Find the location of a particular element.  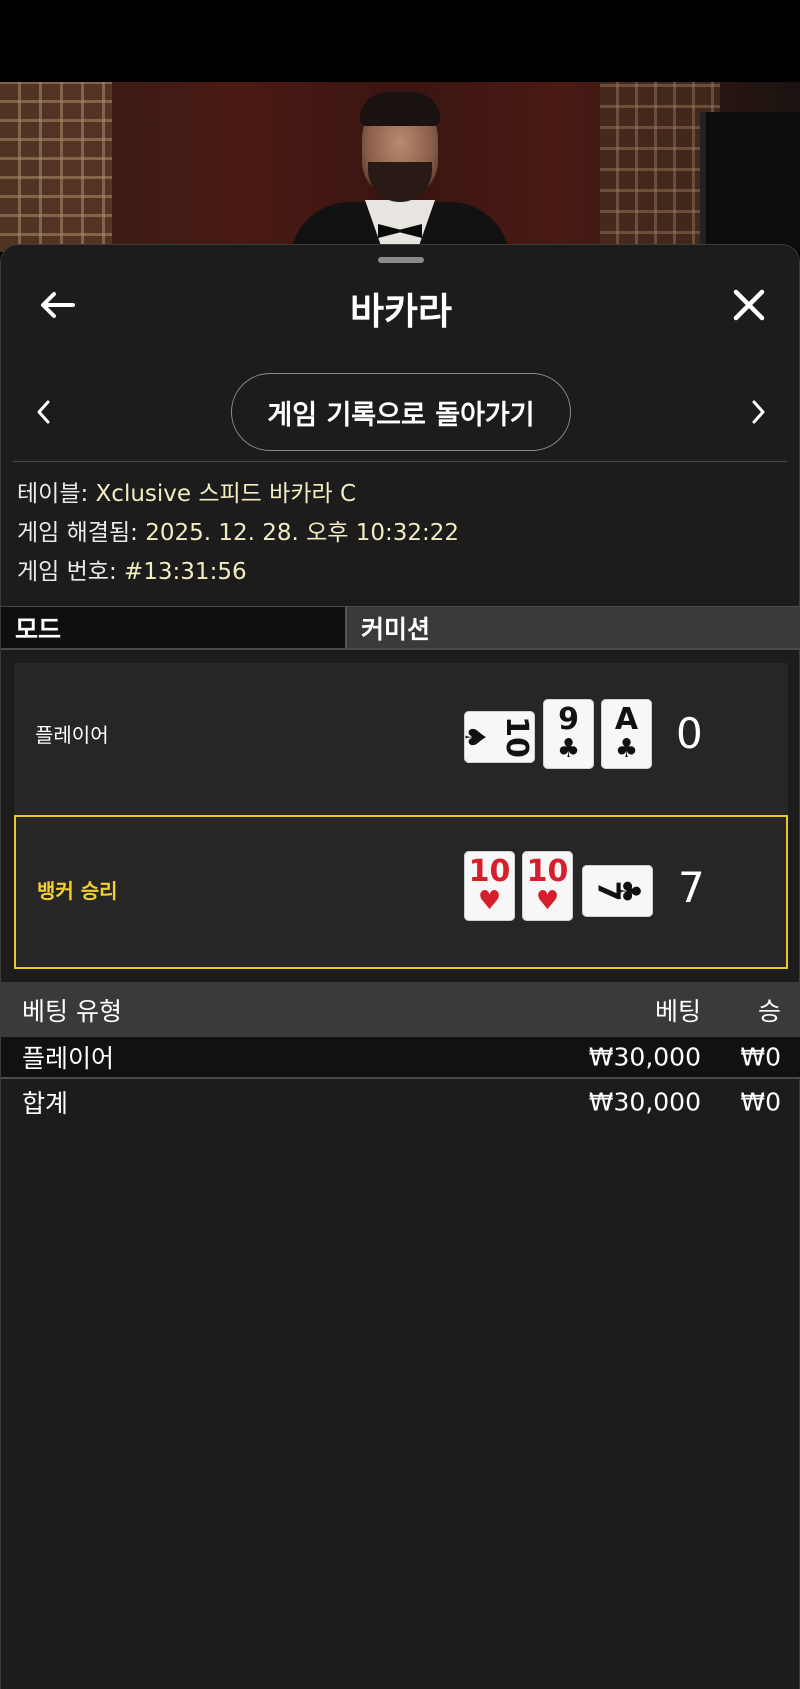

header-bet: 베팅 is located at coordinates (677, 1011).